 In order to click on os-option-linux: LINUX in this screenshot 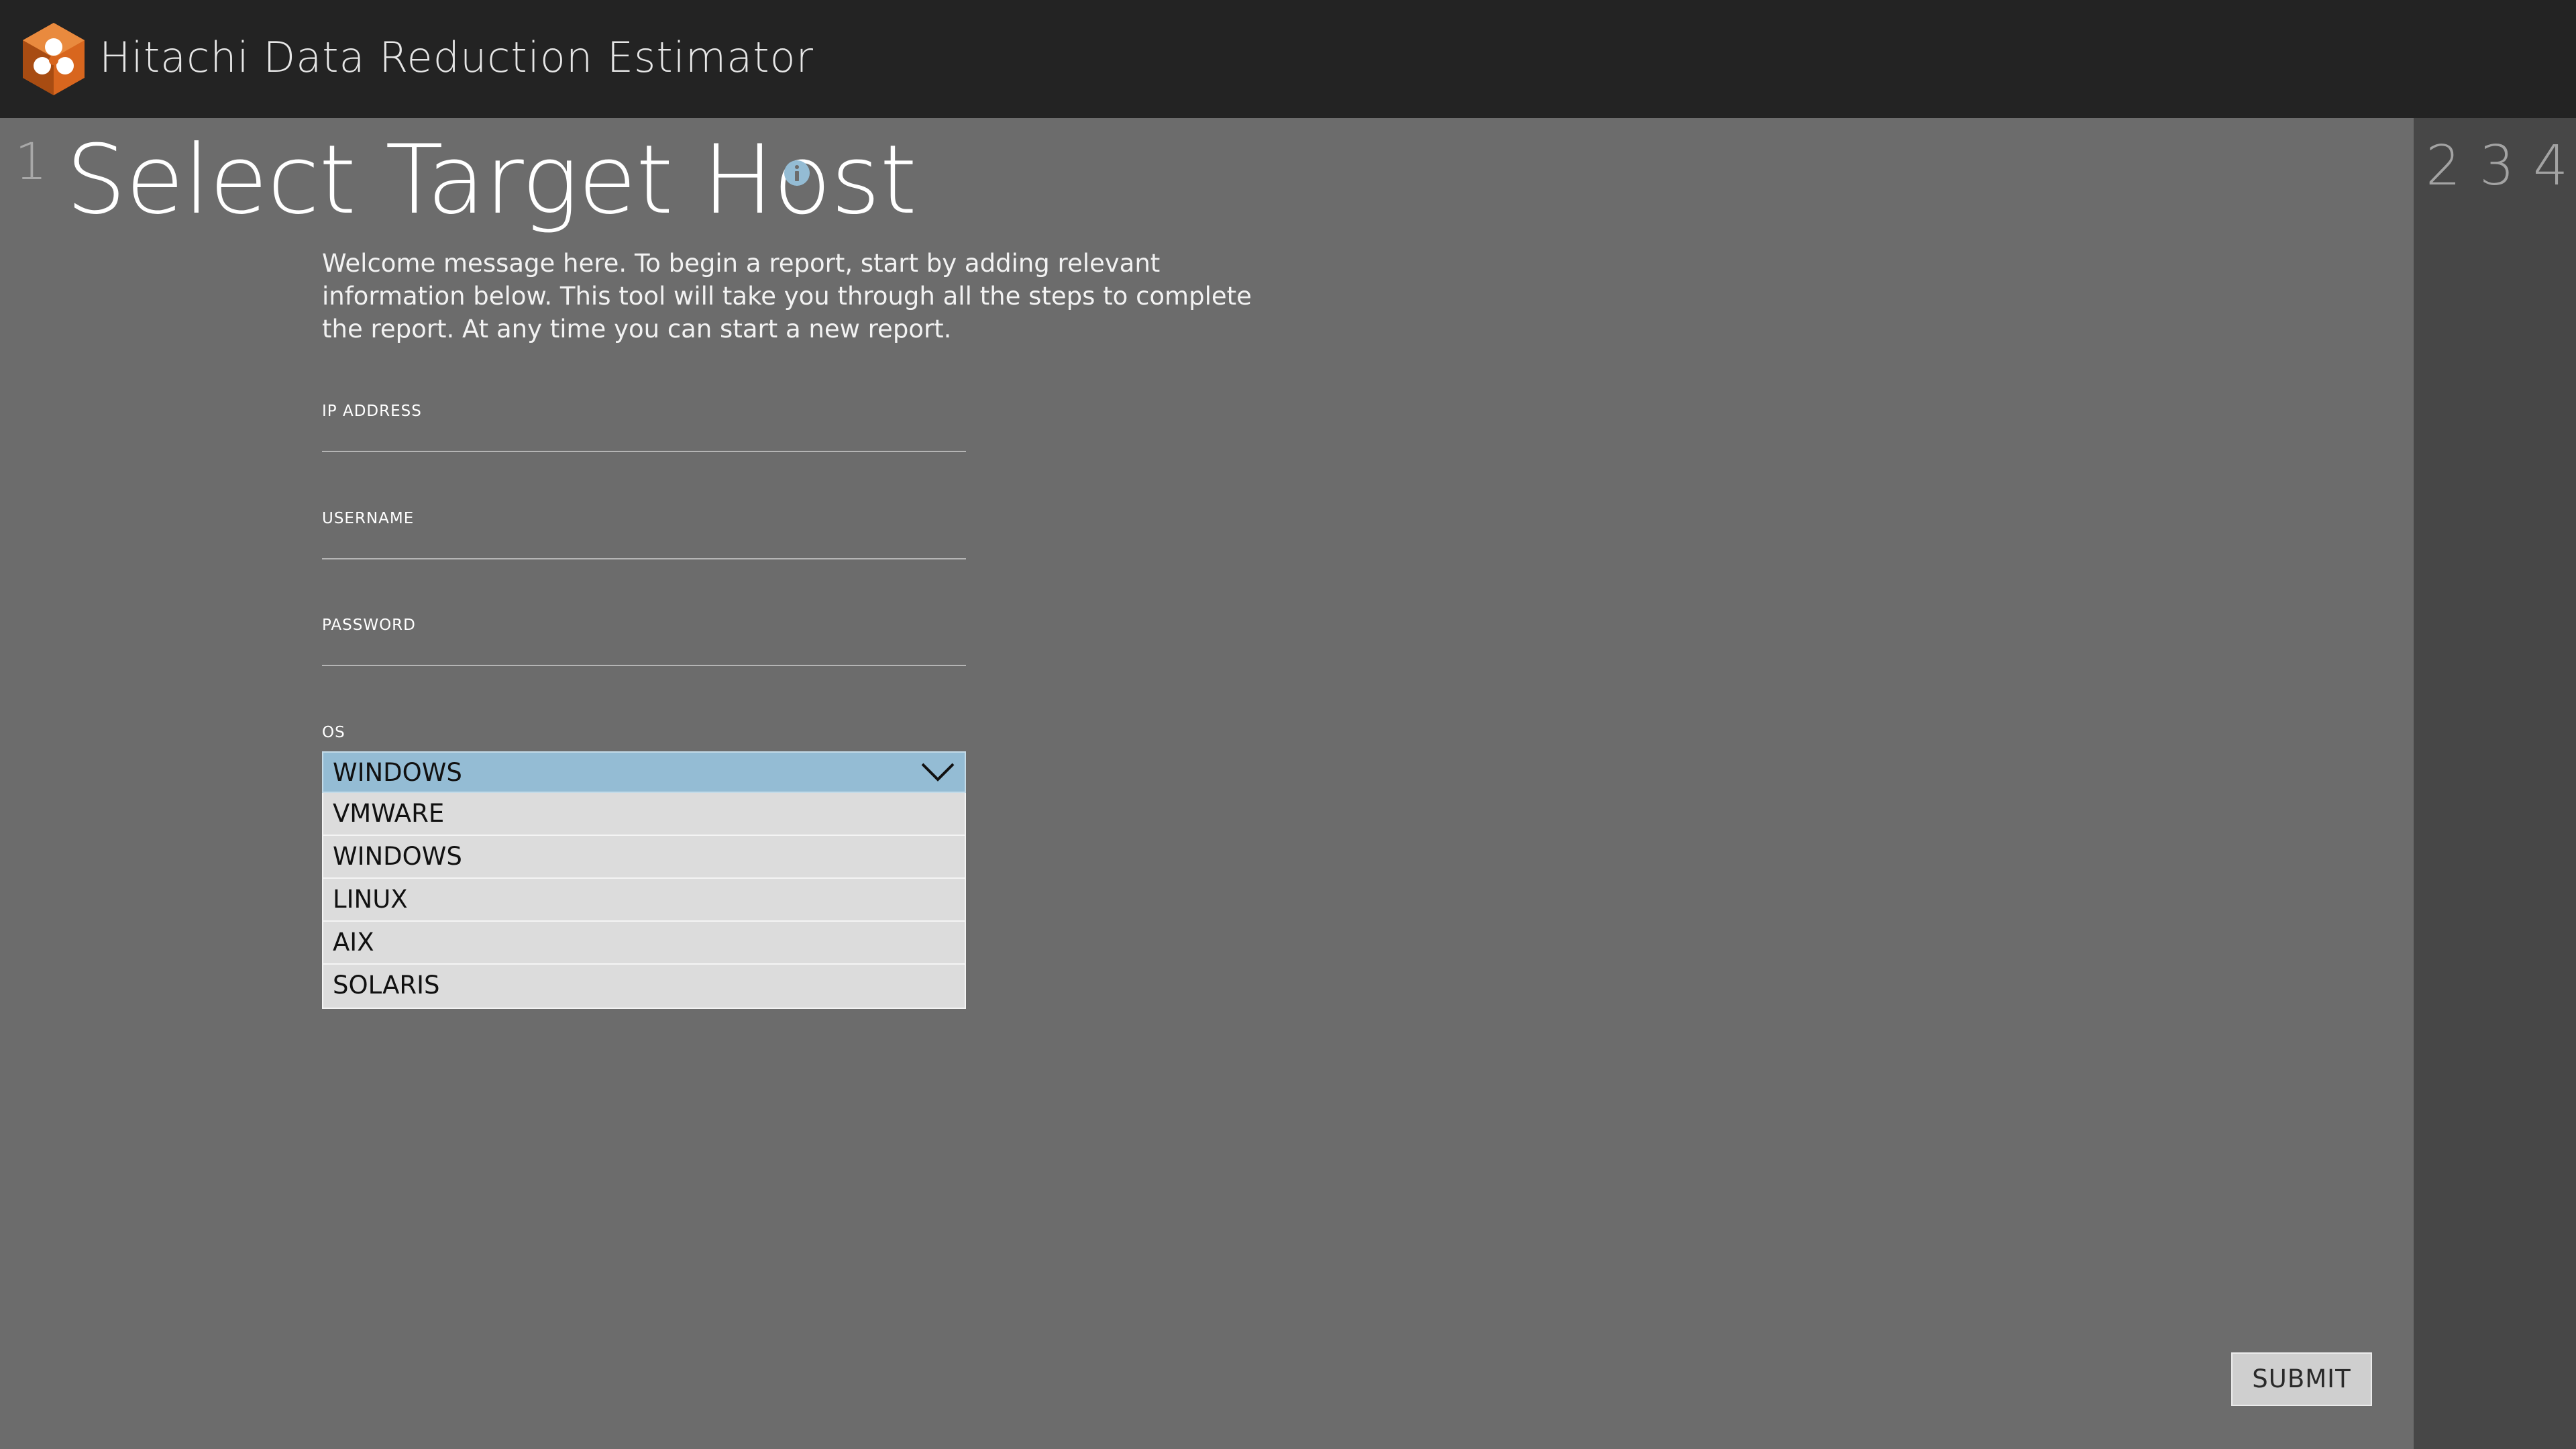, I will do `click(644, 900)`.